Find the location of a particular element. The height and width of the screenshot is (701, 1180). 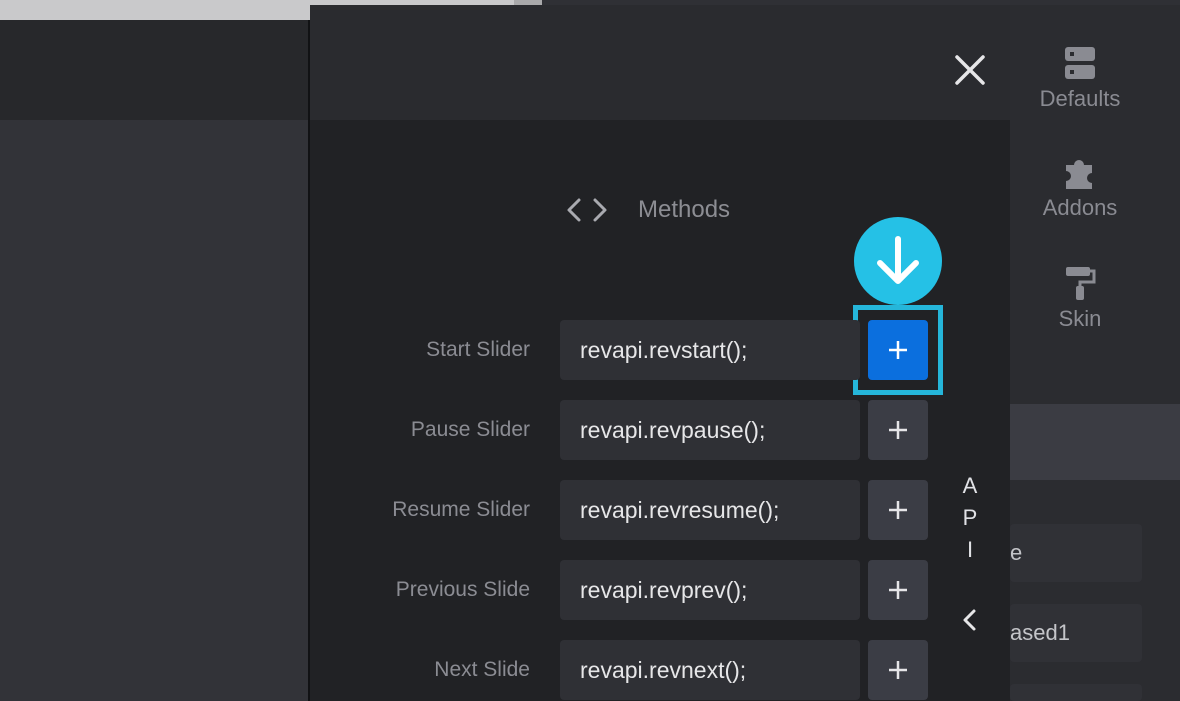

api-tab: A P I is located at coordinates (970, 518).